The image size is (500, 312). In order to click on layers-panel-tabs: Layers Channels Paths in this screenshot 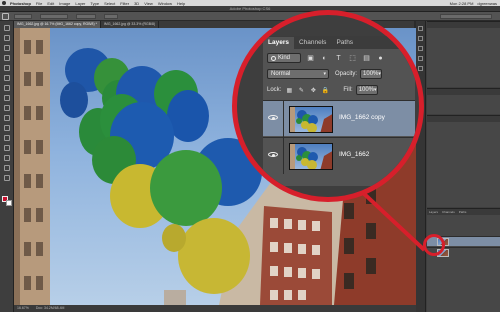, I will do `click(339, 42)`.